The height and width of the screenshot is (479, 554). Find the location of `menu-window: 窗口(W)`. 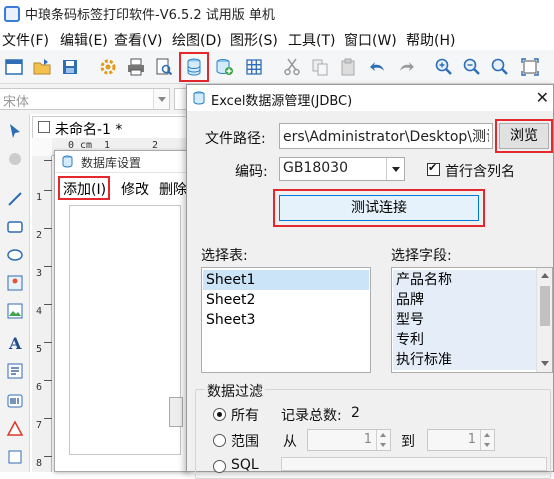

menu-window: 窗口(W) is located at coordinates (370, 40).